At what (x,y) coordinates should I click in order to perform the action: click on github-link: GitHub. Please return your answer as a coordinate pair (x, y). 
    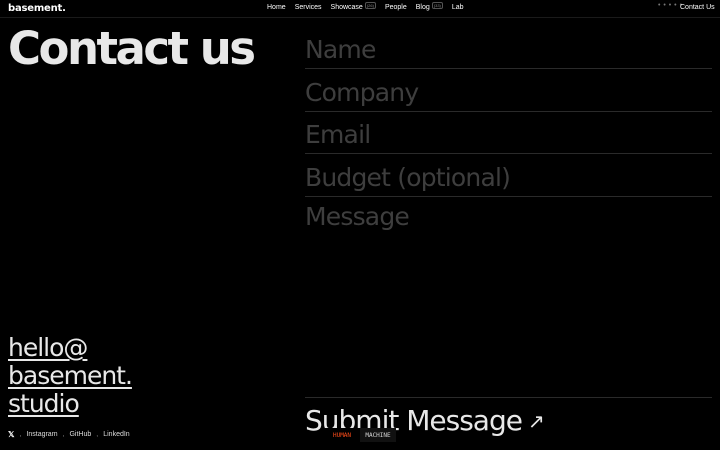
    Looking at the image, I should click on (80, 434).